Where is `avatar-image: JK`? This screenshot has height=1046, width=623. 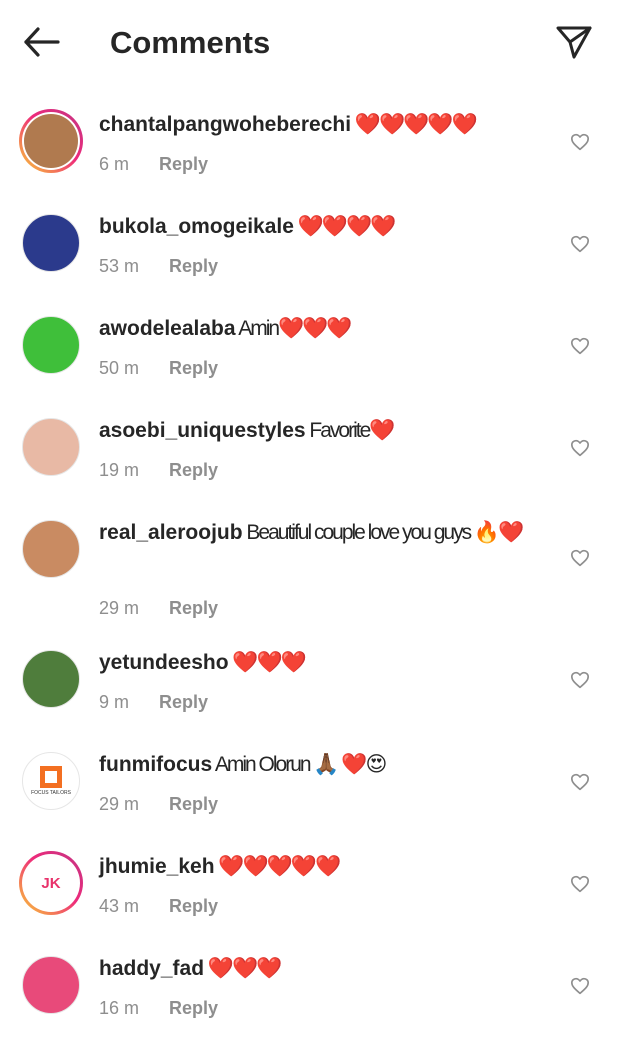 avatar-image: JK is located at coordinates (51, 883).